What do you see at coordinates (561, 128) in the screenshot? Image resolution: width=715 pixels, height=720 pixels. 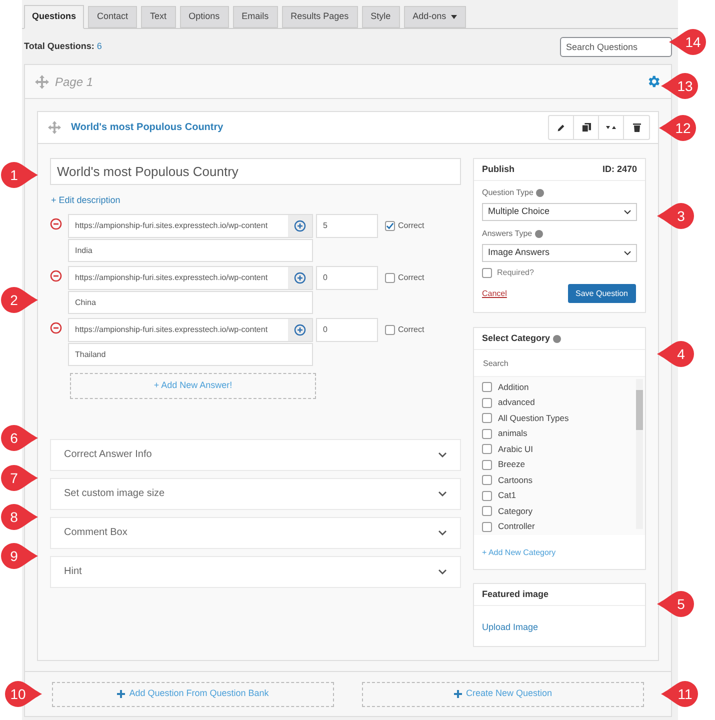 I see `pencil-icon` at bounding box center [561, 128].